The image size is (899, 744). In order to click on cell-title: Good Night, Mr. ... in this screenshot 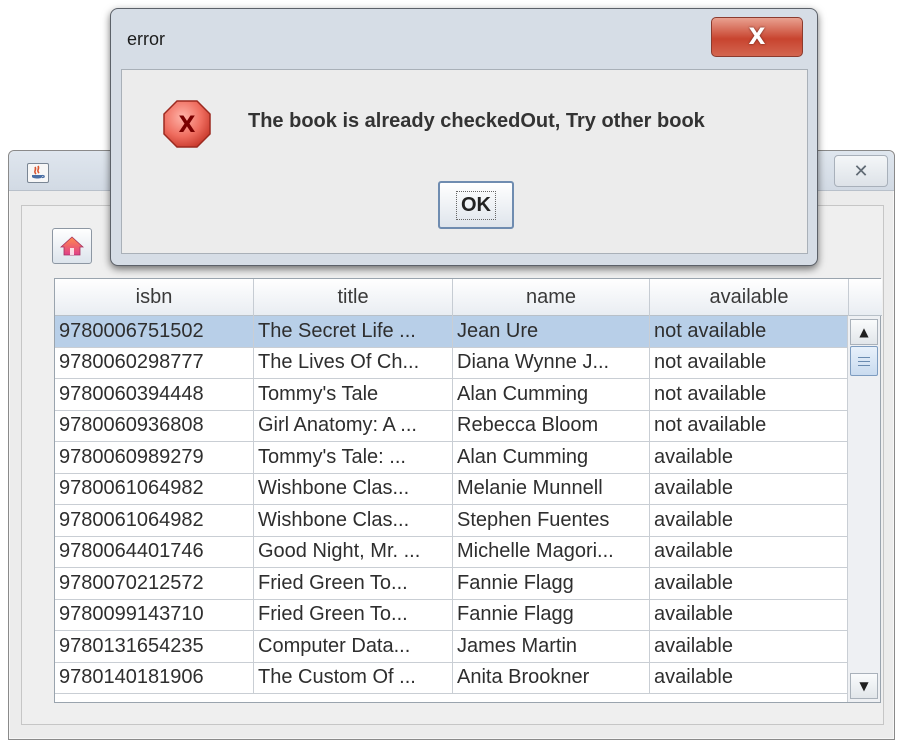, I will do `click(353, 551)`.